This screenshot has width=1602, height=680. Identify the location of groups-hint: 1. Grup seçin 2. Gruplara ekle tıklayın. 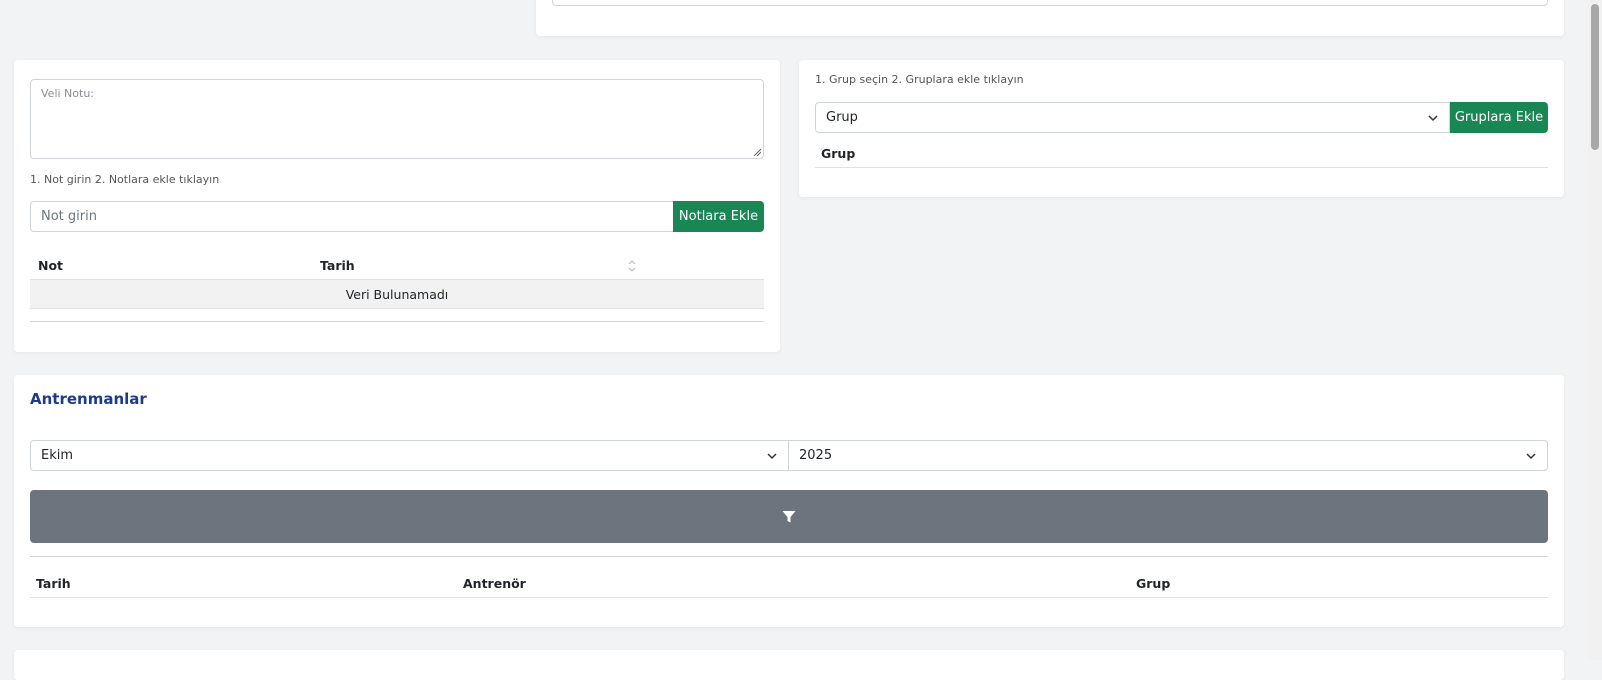
(919, 79).